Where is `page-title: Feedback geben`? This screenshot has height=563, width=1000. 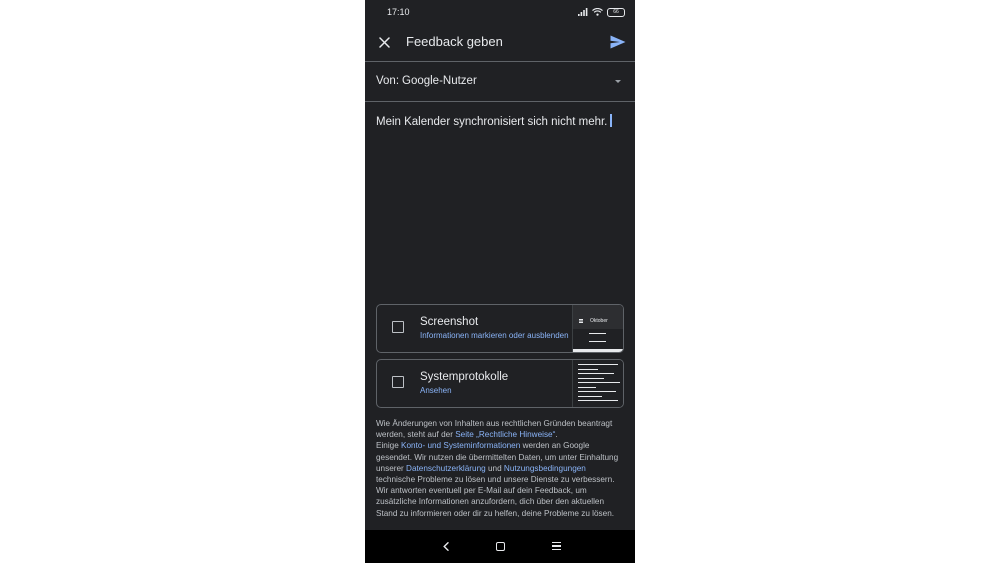 page-title: Feedback geben is located at coordinates (454, 41).